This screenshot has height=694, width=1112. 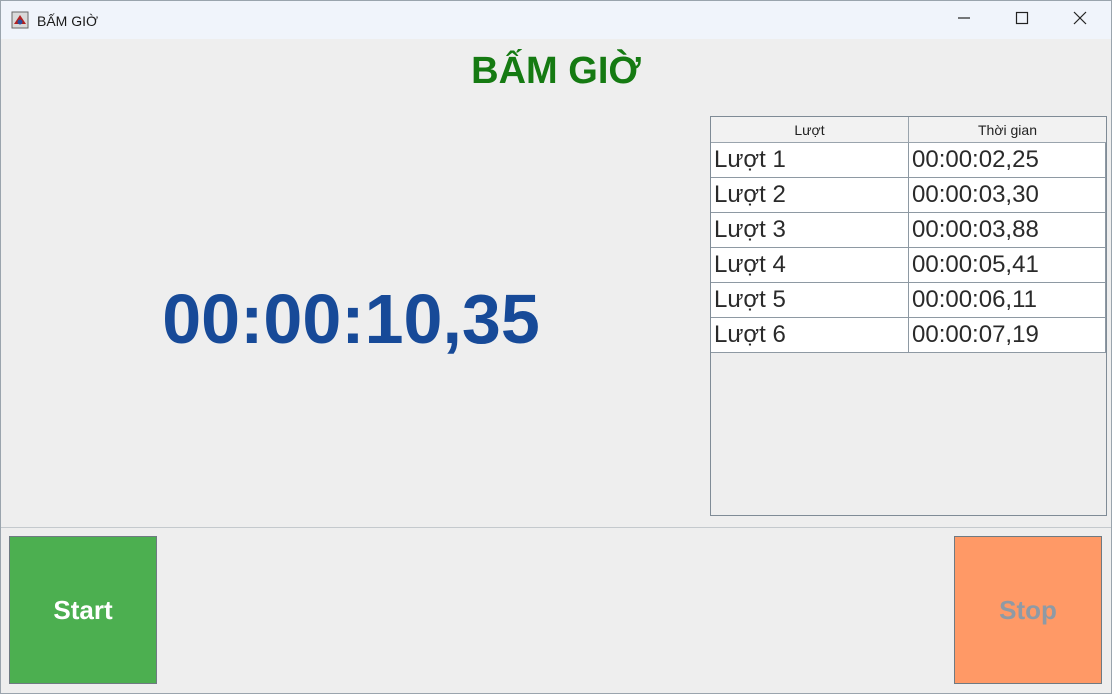 I want to click on table-row: Lượt 1 00:00:02,25, so click(x=908, y=160).